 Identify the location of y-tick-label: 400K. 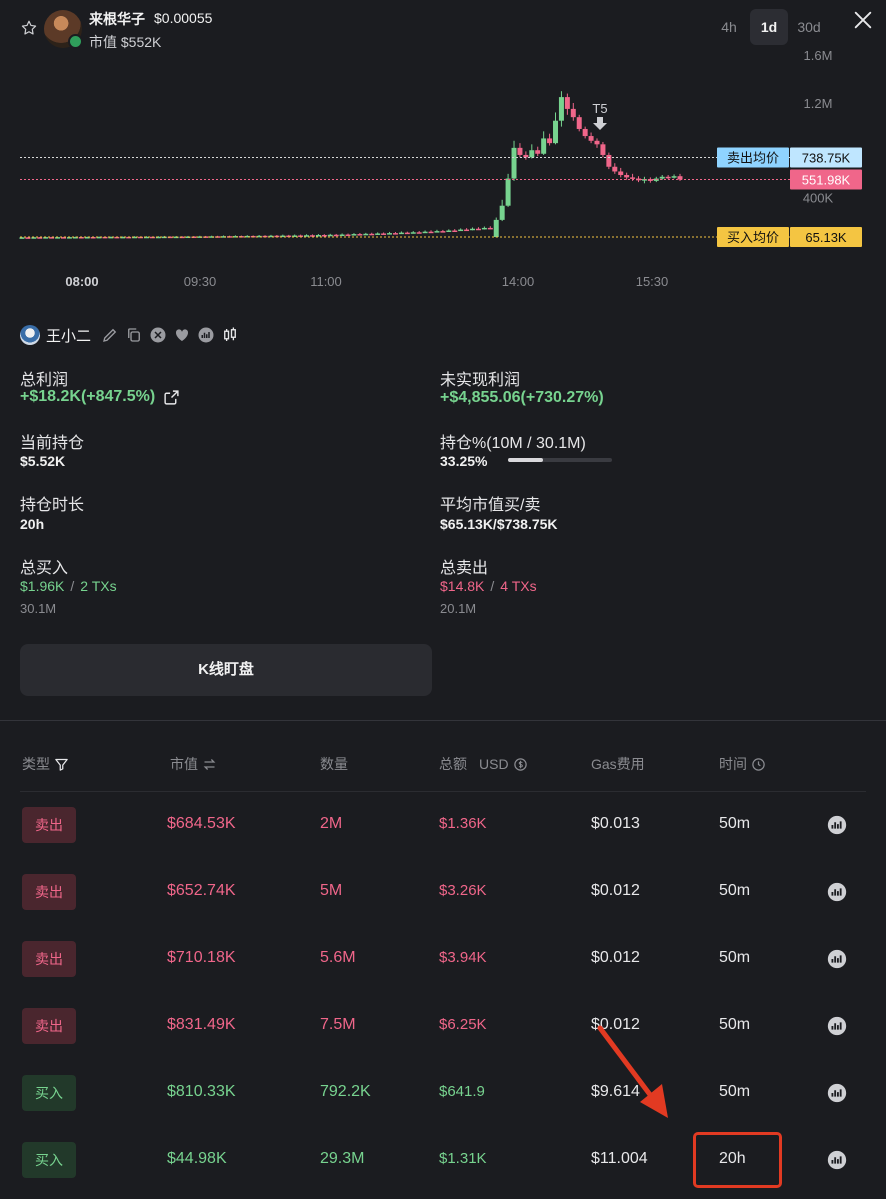
(818, 197).